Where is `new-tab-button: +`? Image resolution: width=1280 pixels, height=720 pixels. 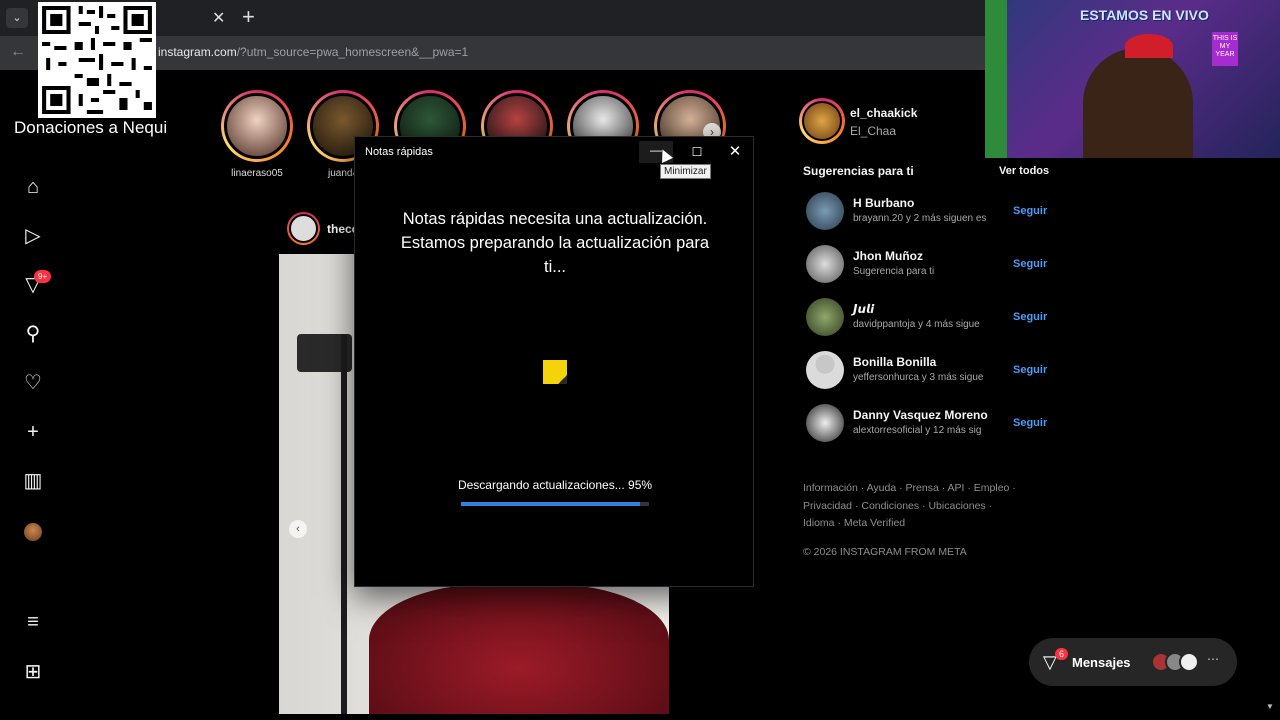
new-tab-button: + is located at coordinates (248, 17).